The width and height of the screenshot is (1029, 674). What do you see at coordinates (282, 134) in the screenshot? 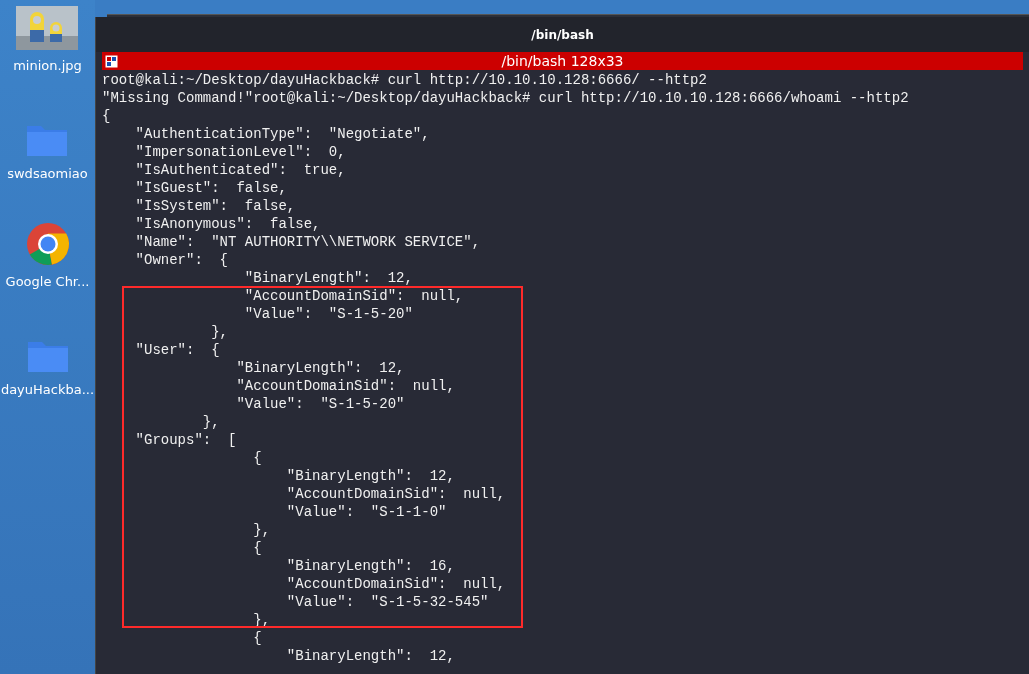
I see `terminal-line: "AuthenticationType": "Negotiate",` at bounding box center [282, 134].